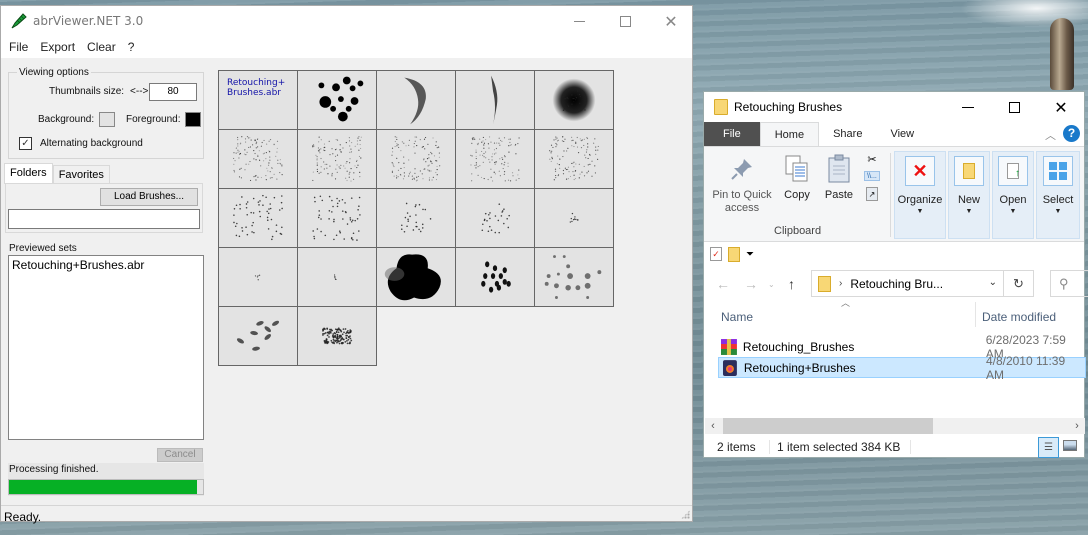 The height and width of the screenshot is (535, 1088). What do you see at coordinates (346, 21) in the screenshot?
I see `abrviewer-titlebar: abrViewer.NET 3.0 ✕` at bounding box center [346, 21].